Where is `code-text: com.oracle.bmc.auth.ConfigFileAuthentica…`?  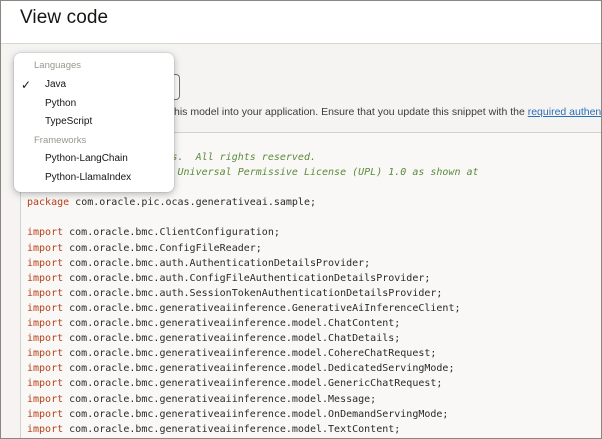 code-text: com.oracle.bmc.auth.ConfigFileAuthentica… is located at coordinates (247, 278).